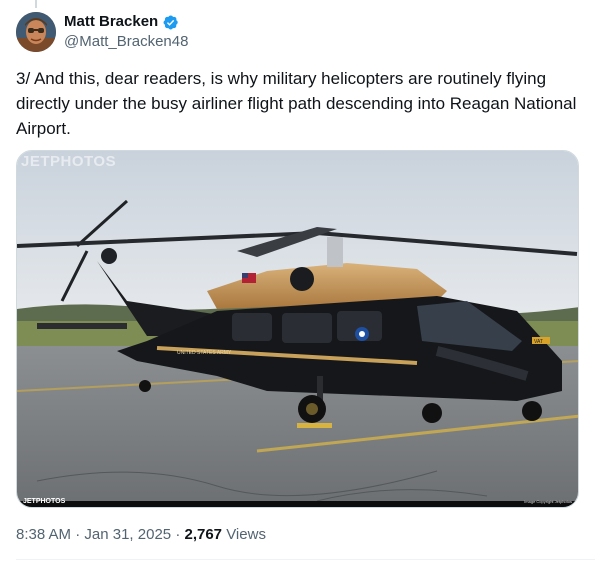 This screenshot has width=611, height=563. Describe the element at coordinates (126, 42) in the screenshot. I see `author-handle: @Matt_Bracken48` at that location.